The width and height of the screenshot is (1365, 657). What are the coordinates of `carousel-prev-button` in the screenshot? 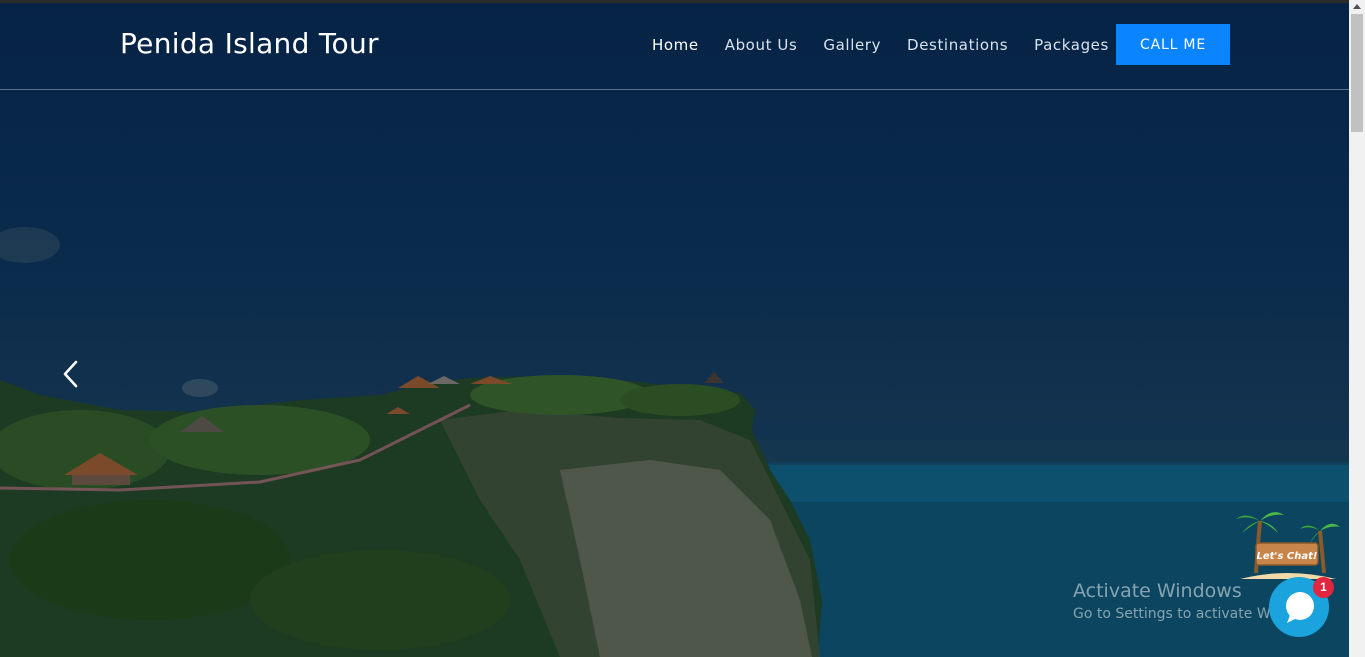 It's located at (71, 374).